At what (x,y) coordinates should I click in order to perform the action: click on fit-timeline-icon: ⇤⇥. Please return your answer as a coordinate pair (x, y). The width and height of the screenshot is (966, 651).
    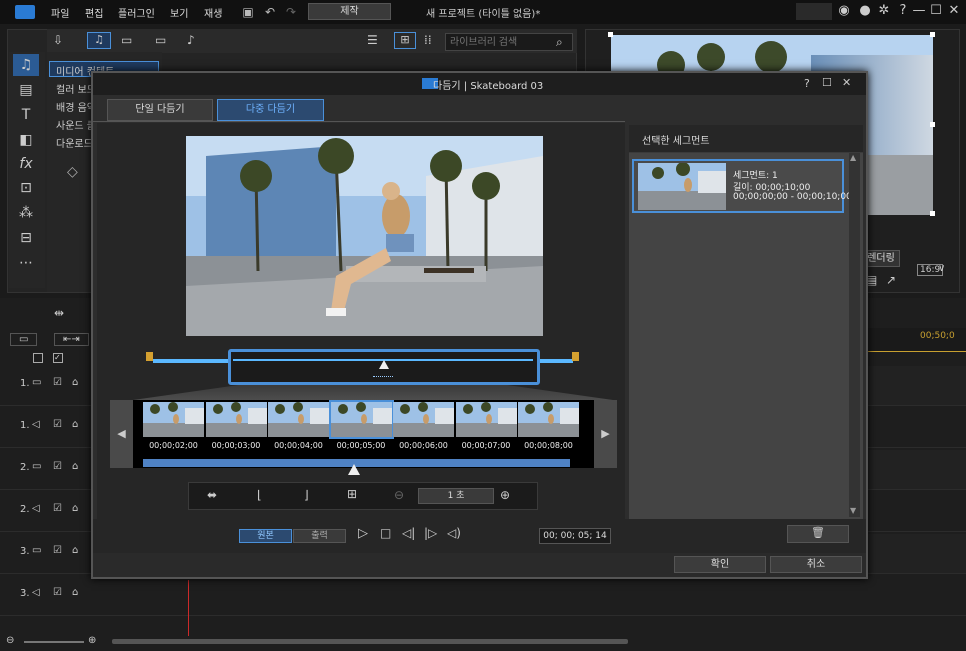
    Looking at the image, I should click on (71, 339).